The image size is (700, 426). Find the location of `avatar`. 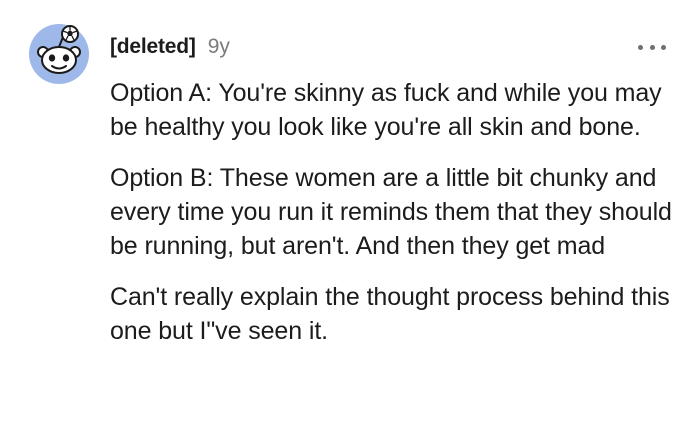

avatar is located at coordinates (59, 54).